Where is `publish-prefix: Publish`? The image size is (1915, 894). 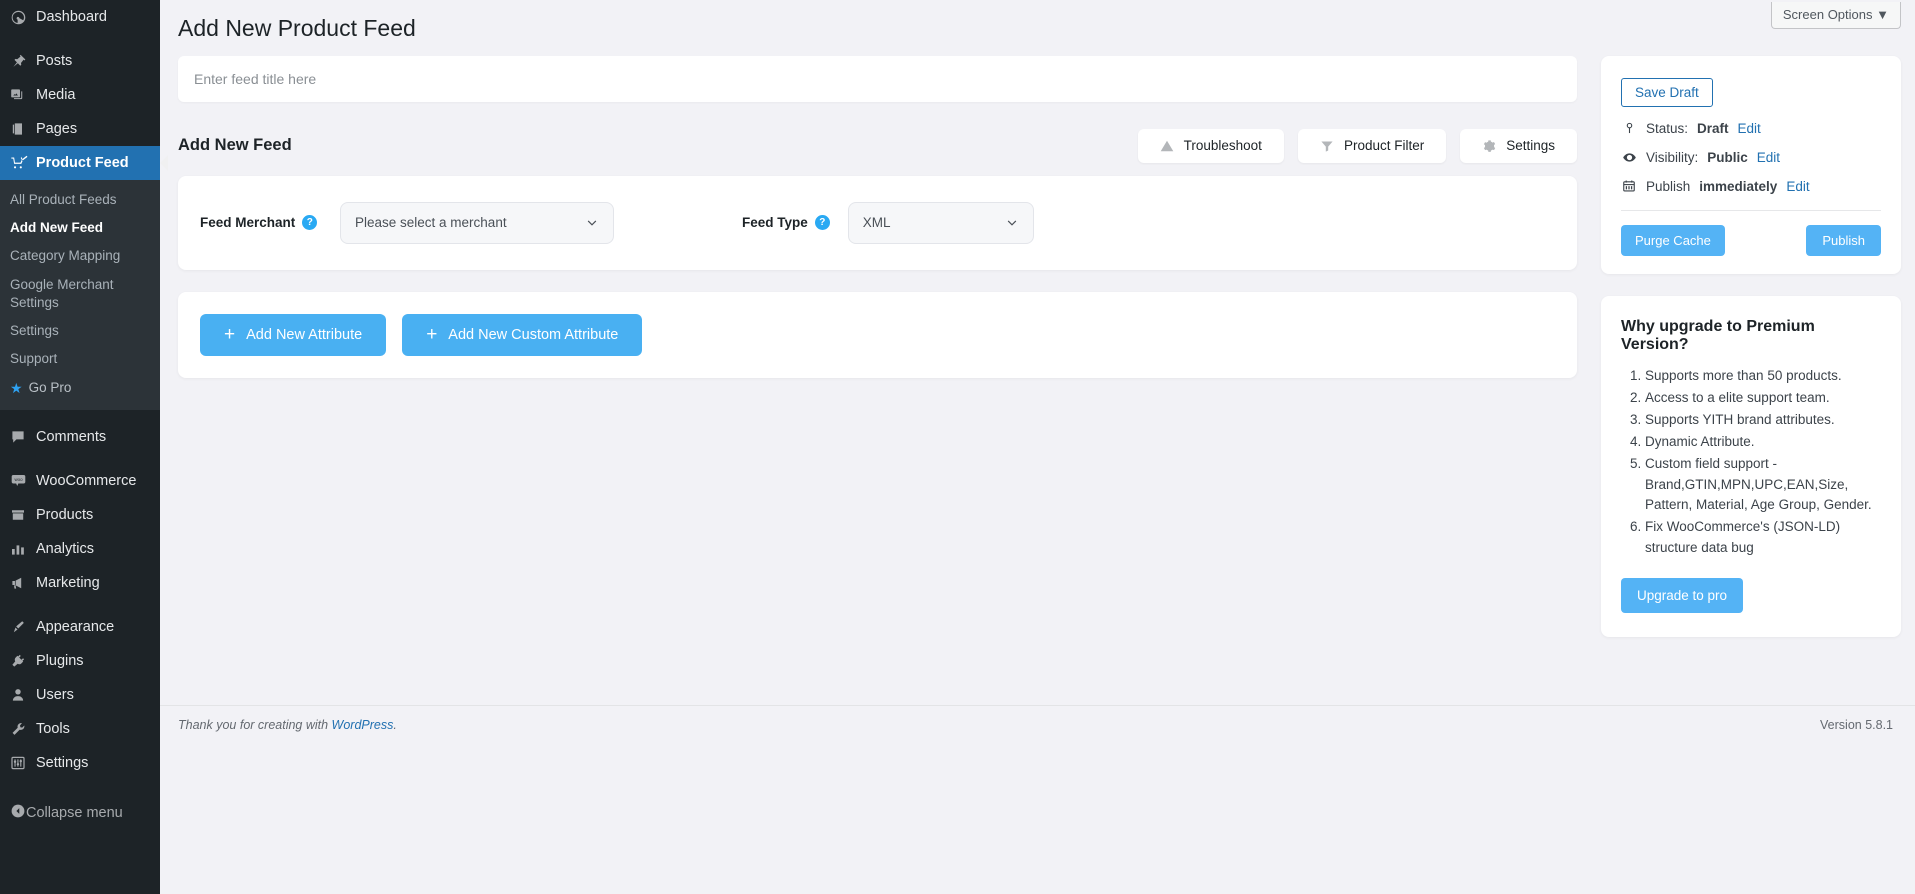
publish-prefix: Publish is located at coordinates (1668, 186).